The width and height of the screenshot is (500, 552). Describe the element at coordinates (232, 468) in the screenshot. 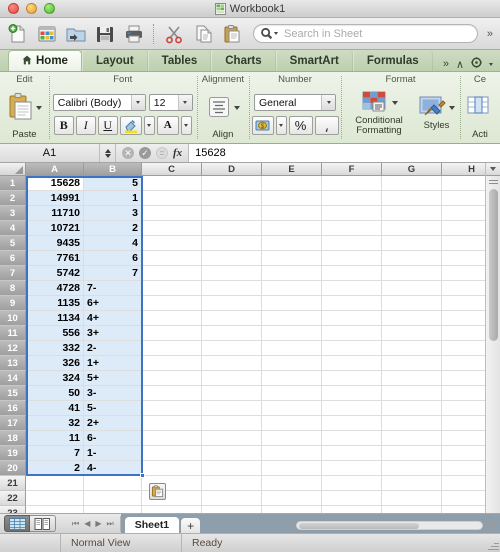

I see `cell-D20` at that location.